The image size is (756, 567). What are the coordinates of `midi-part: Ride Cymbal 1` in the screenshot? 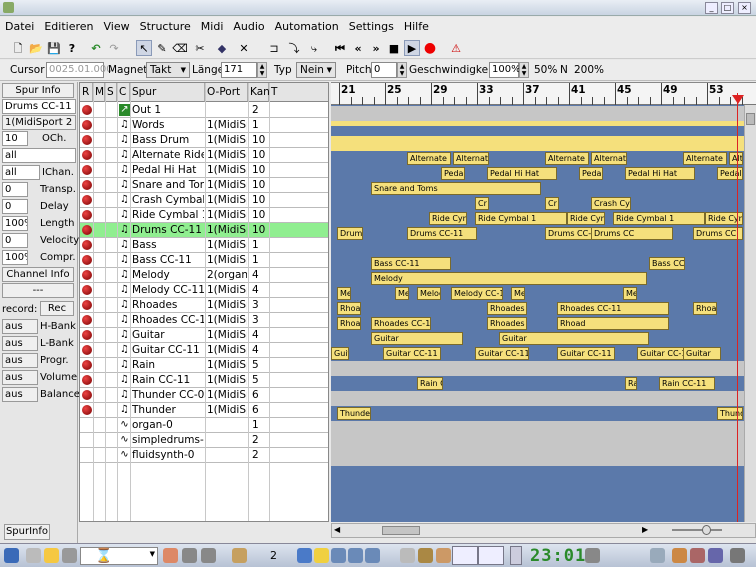 It's located at (659, 218).